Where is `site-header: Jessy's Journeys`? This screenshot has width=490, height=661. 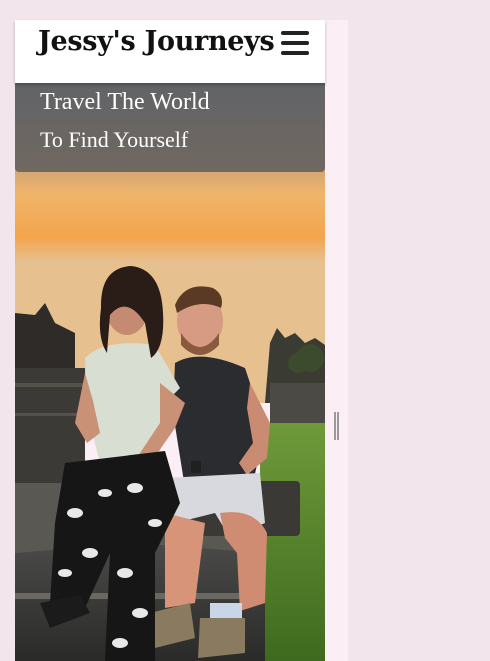
site-header: Jessy's Journeys is located at coordinates (170, 51).